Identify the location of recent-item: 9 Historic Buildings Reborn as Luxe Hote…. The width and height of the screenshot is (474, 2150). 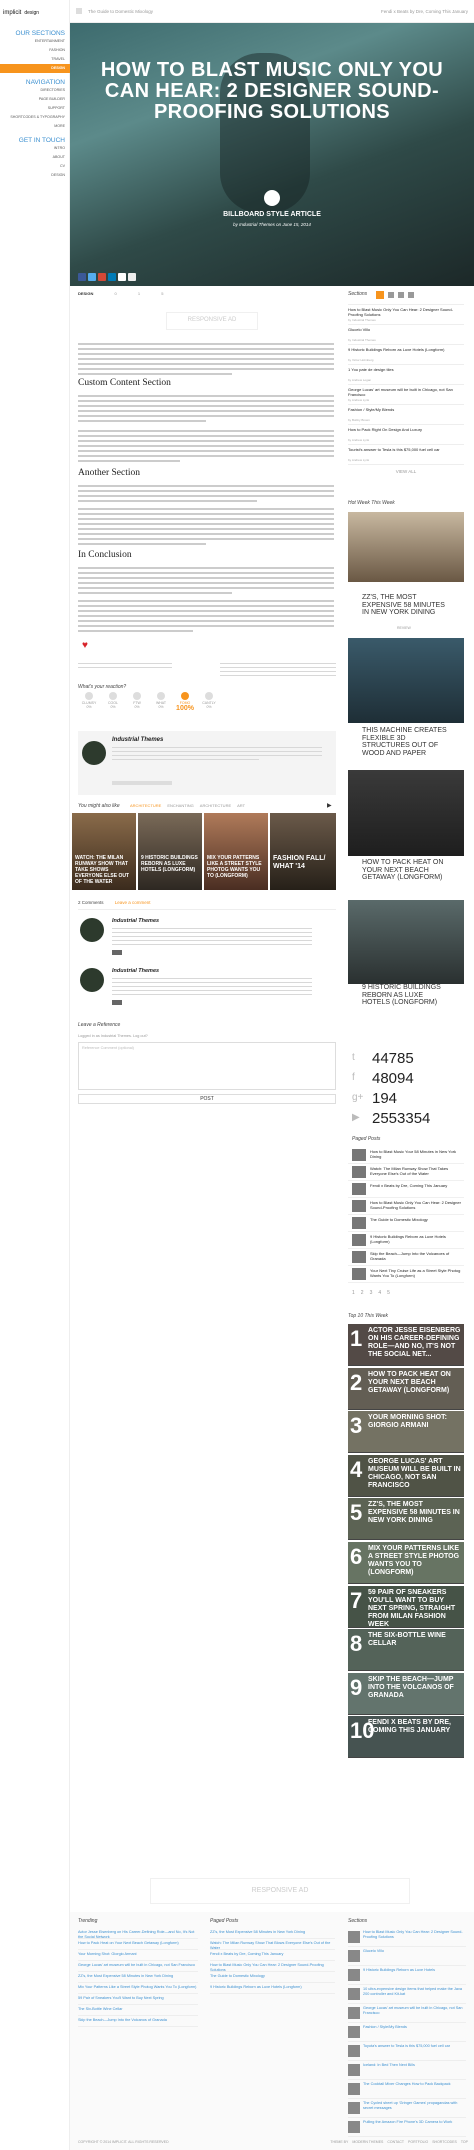
(406, 355).